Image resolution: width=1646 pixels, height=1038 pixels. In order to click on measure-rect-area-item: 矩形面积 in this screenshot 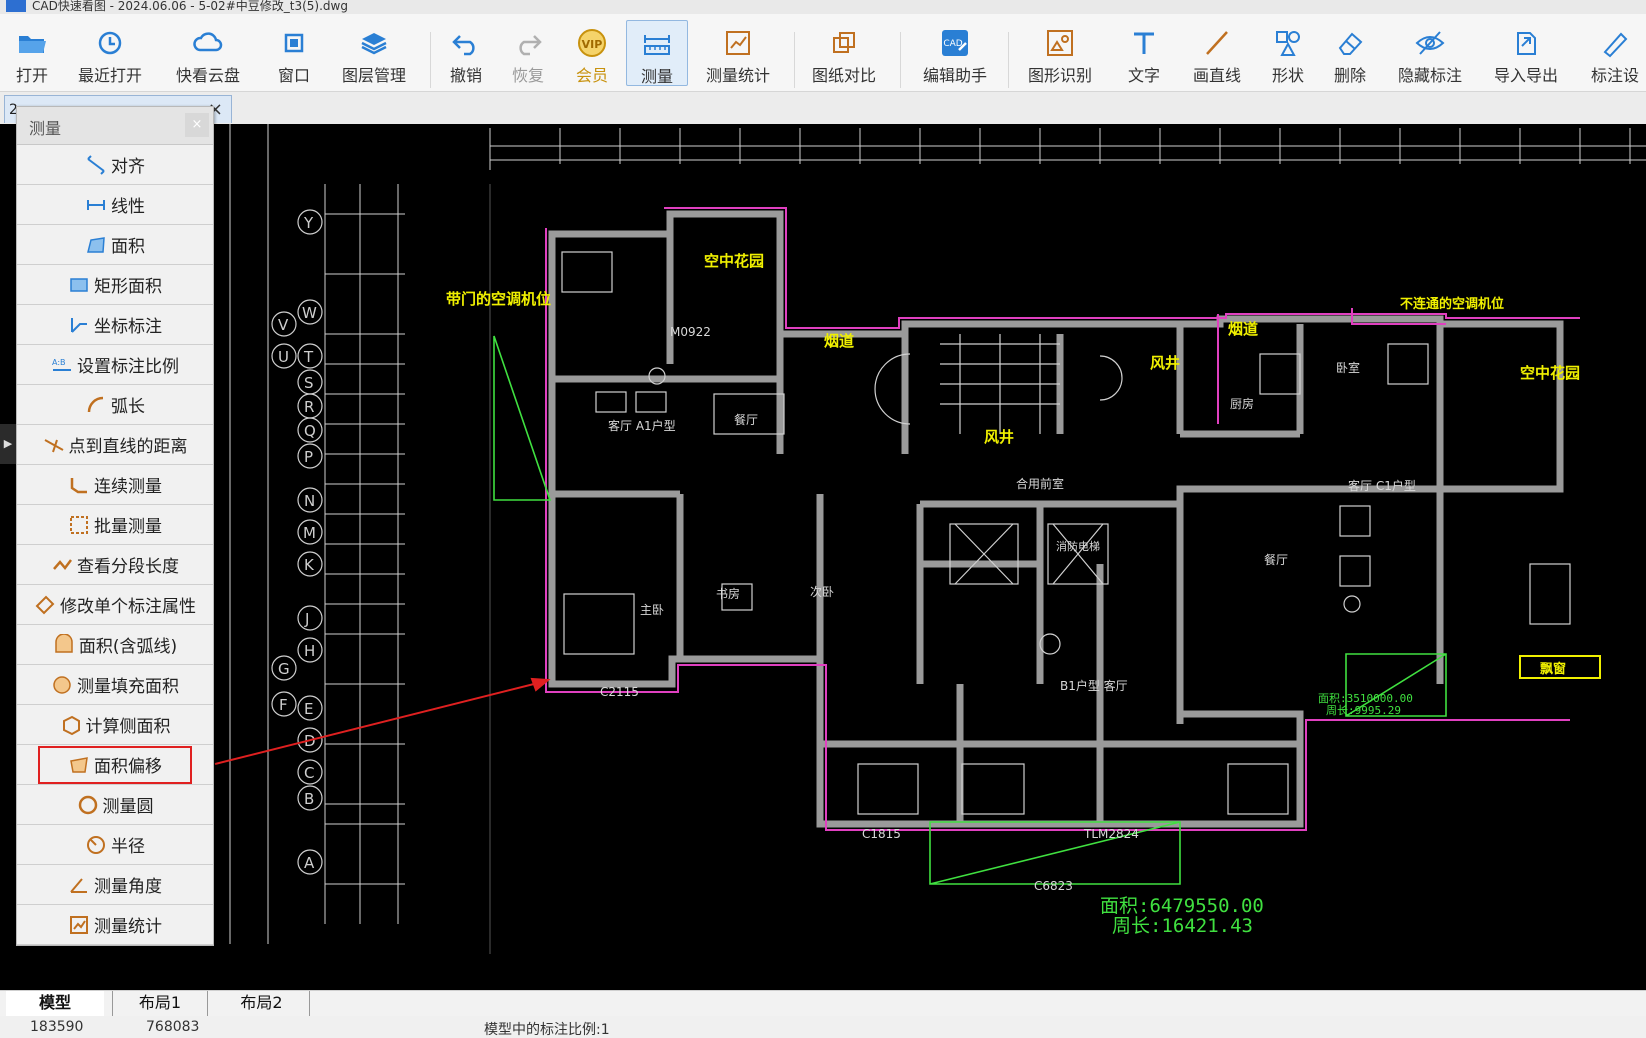, I will do `click(115, 285)`.